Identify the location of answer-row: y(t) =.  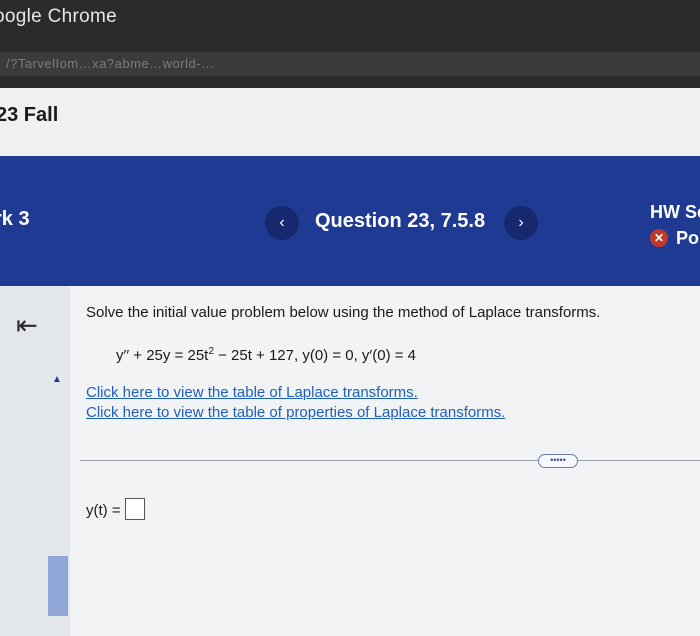
(115, 509).